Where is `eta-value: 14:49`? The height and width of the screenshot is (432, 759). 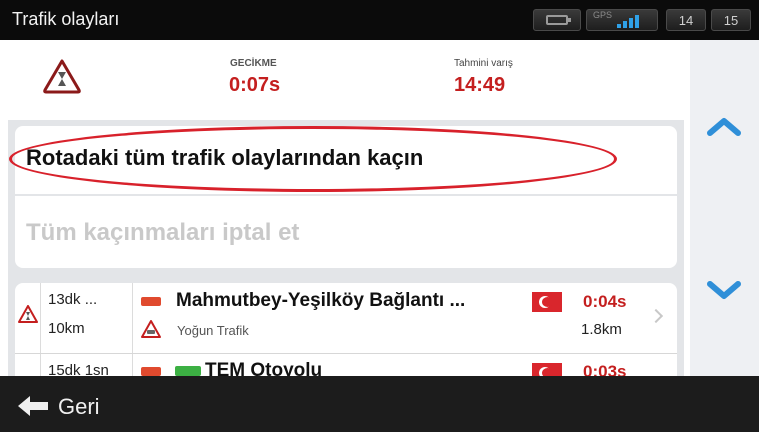 eta-value: 14:49 is located at coordinates (480, 85).